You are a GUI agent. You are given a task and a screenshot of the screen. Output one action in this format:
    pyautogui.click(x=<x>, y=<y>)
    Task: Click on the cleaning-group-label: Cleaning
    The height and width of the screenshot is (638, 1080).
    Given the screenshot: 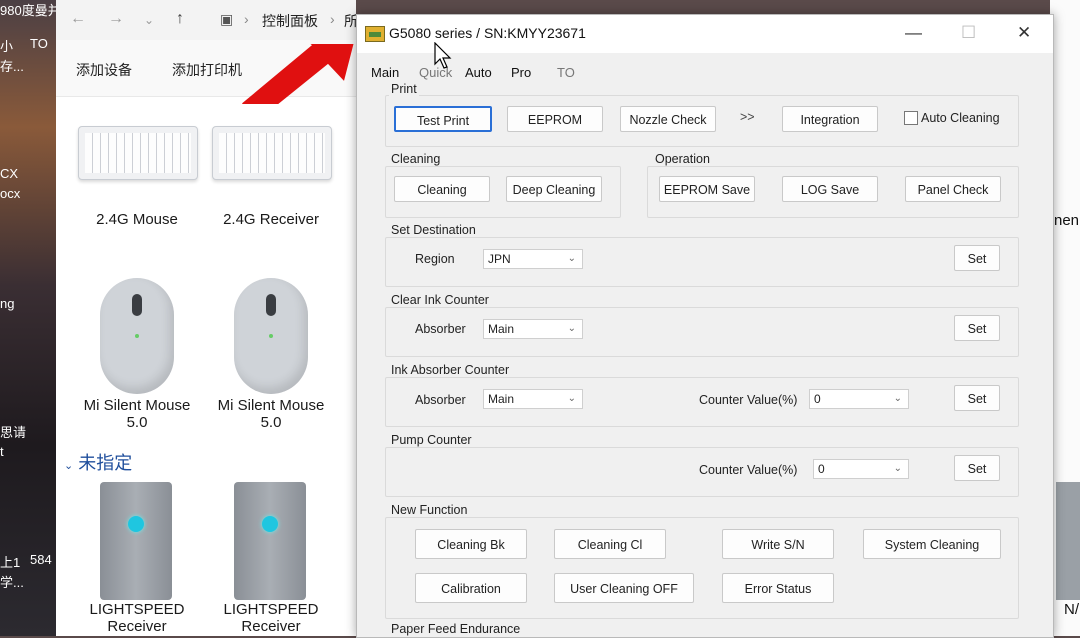 What is the action you would take?
    pyautogui.click(x=416, y=159)
    